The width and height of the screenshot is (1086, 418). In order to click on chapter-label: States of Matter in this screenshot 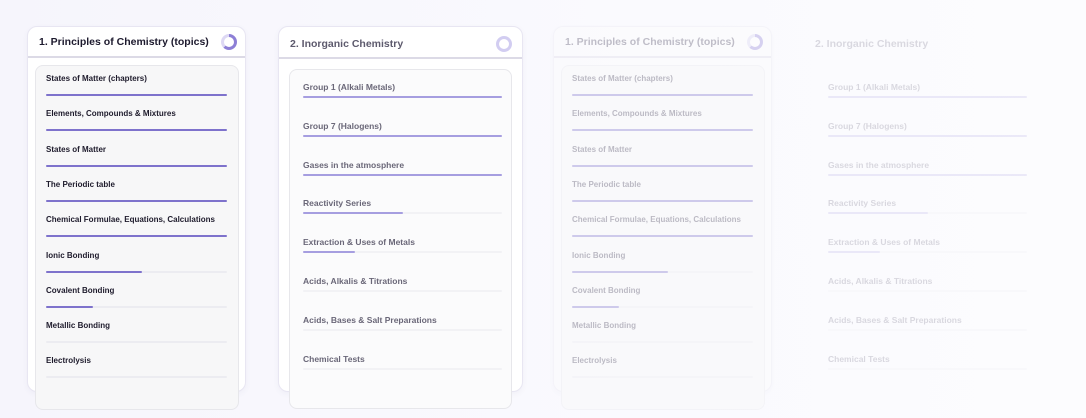, I will do `click(76, 149)`.